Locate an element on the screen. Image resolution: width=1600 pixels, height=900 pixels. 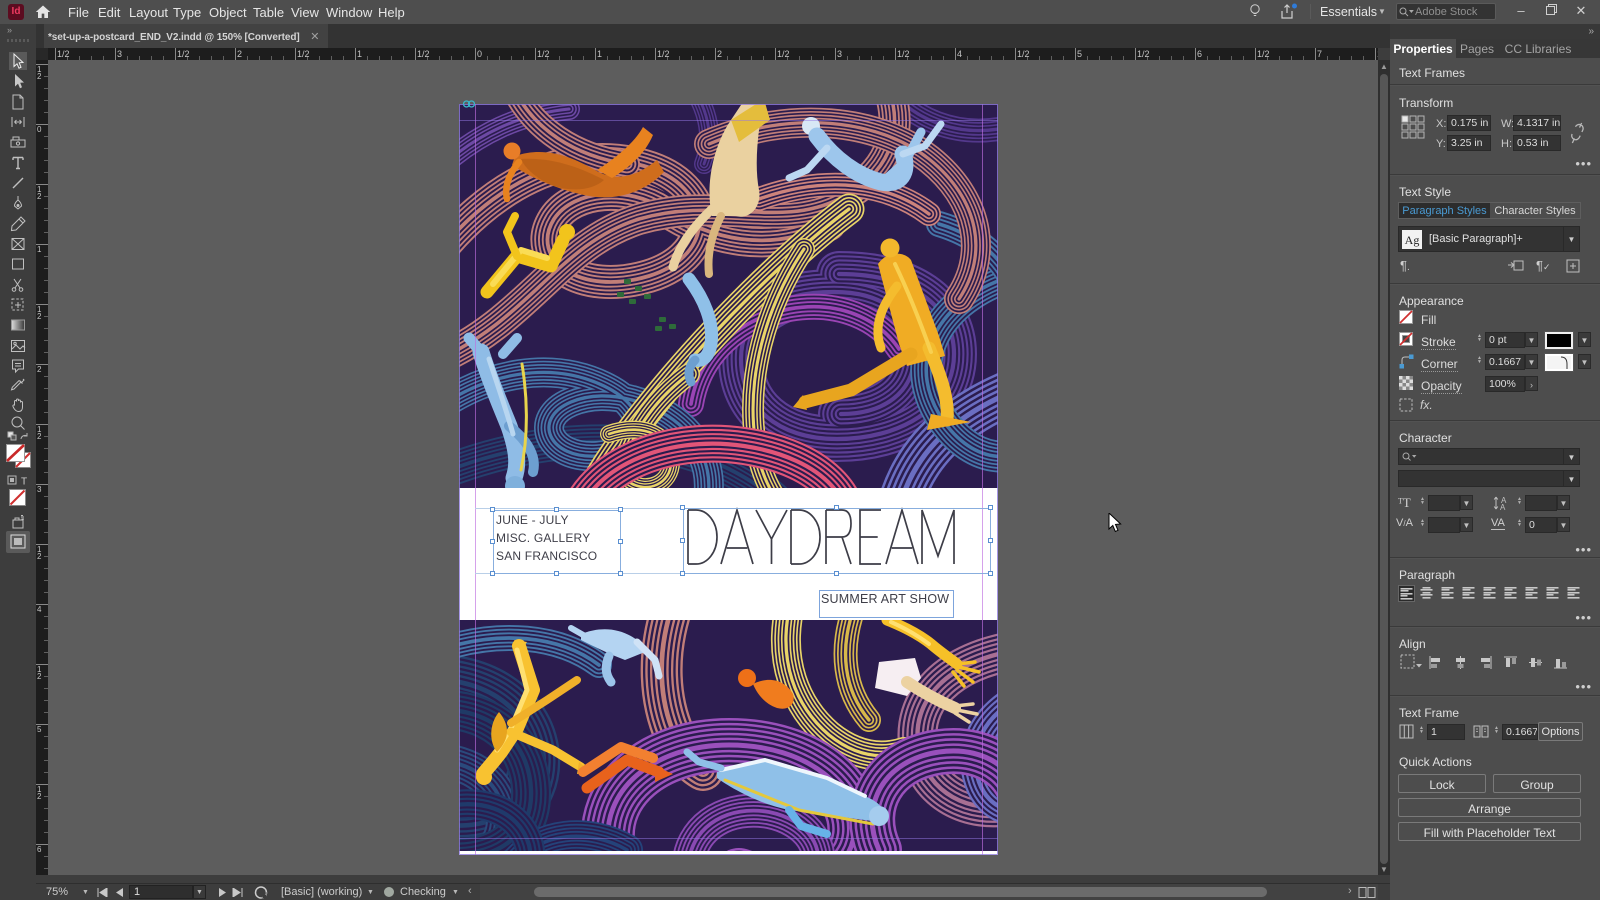
svg-text: T is located at coordinates (24, 482).